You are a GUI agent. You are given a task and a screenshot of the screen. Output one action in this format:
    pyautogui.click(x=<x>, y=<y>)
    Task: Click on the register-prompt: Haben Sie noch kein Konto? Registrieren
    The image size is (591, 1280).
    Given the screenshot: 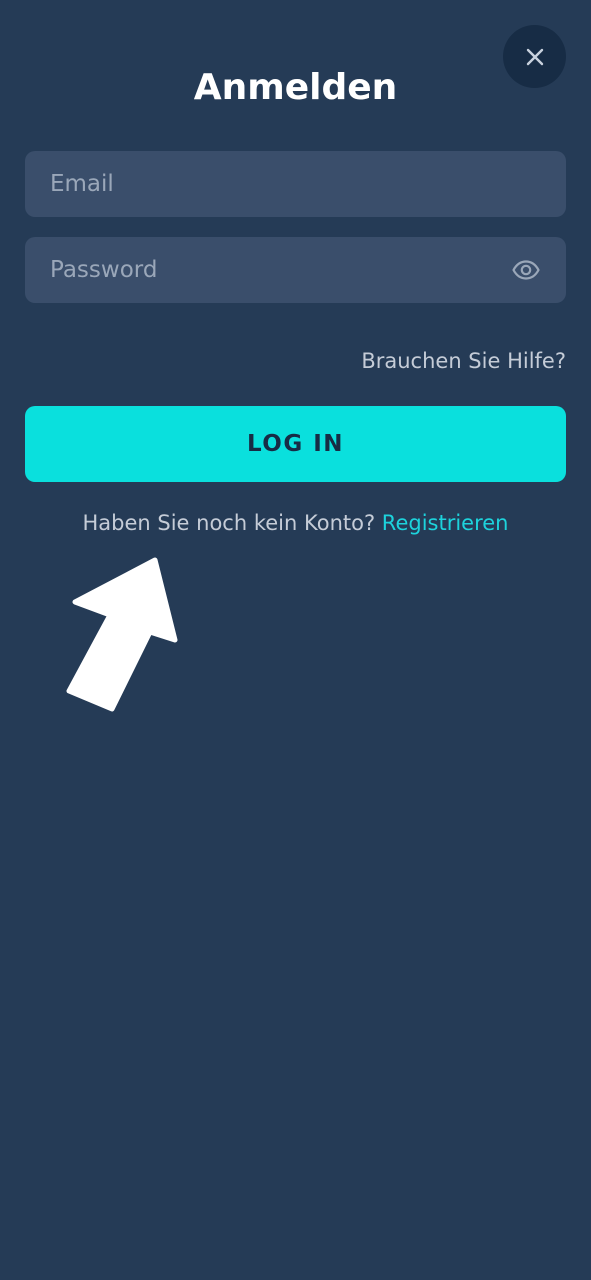 What is the action you would take?
    pyautogui.click(x=295, y=523)
    